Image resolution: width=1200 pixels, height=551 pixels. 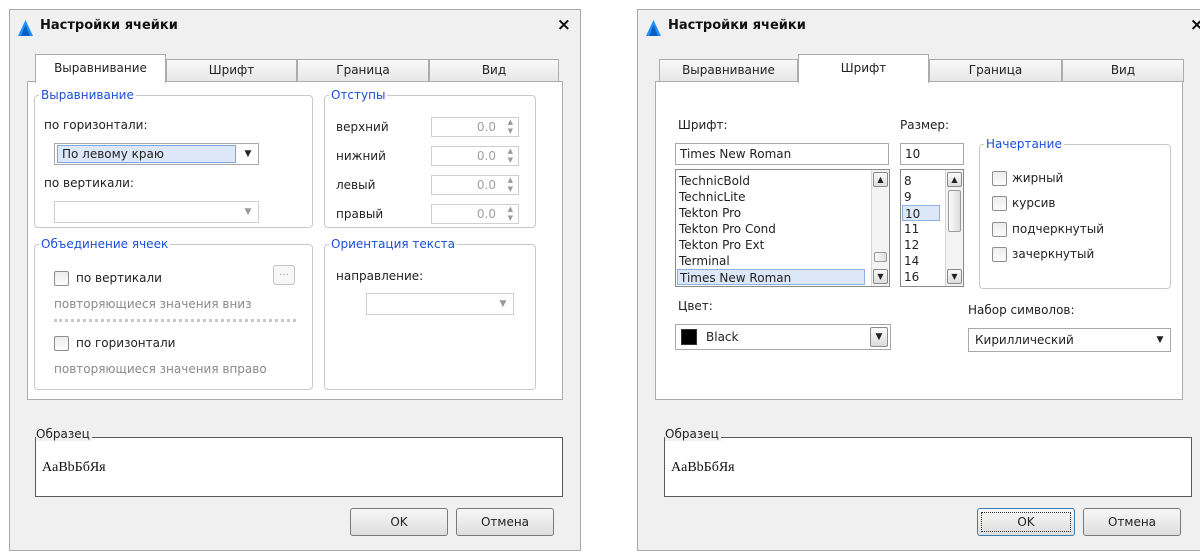 What do you see at coordinates (771, 277) in the screenshot?
I see `font-list-item: Times New Roman` at bounding box center [771, 277].